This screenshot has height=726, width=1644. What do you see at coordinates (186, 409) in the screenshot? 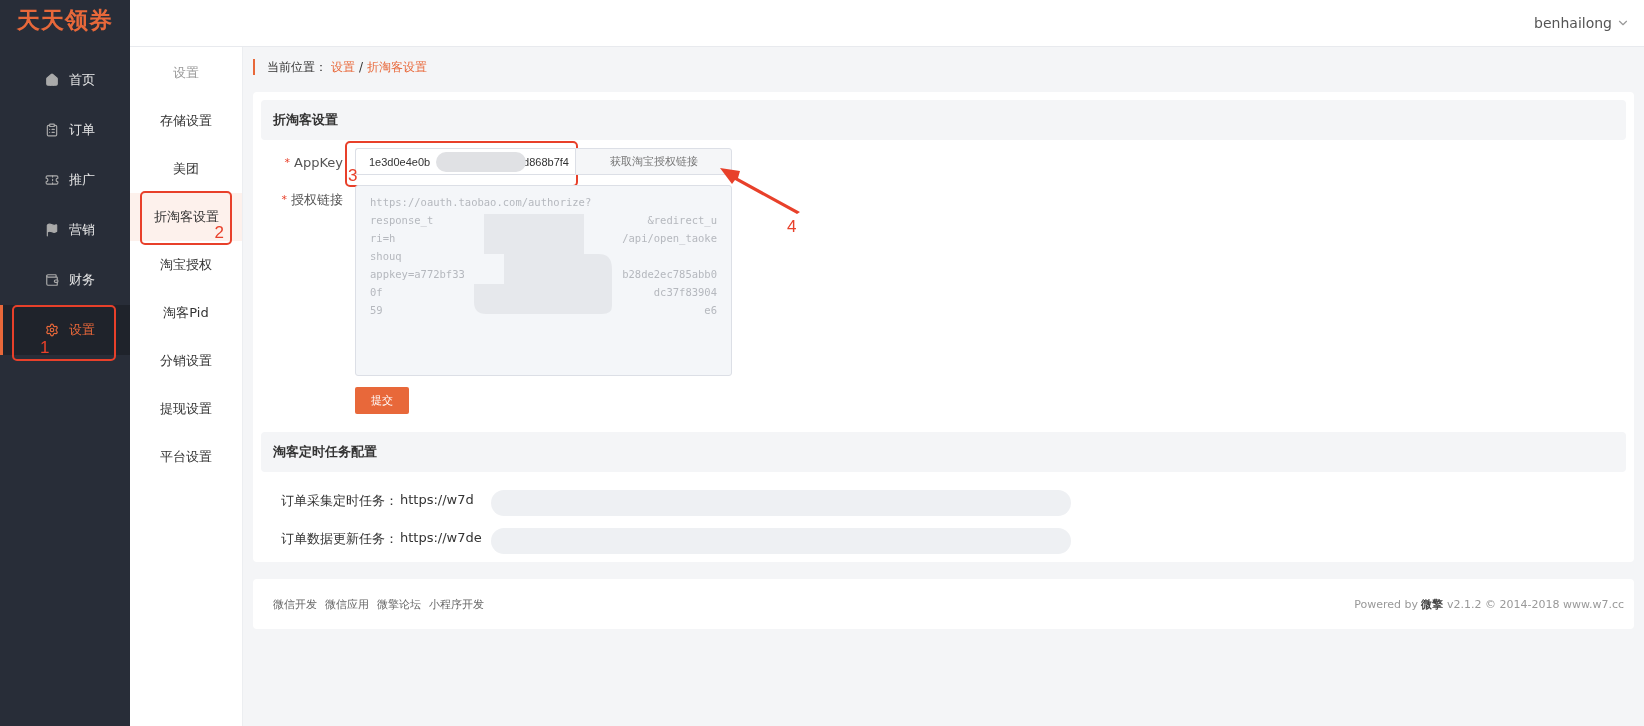
I see `submenu-item: 提现设置` at bounding box center [186, 409].